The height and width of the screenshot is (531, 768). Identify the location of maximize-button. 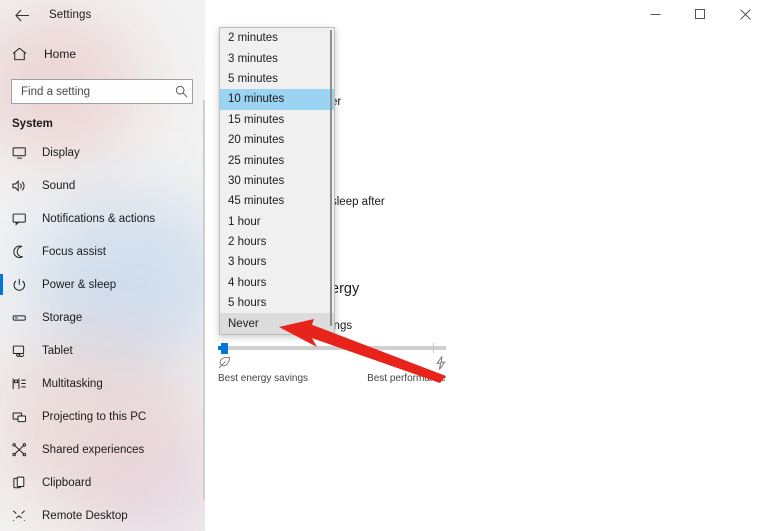
(700, 14).